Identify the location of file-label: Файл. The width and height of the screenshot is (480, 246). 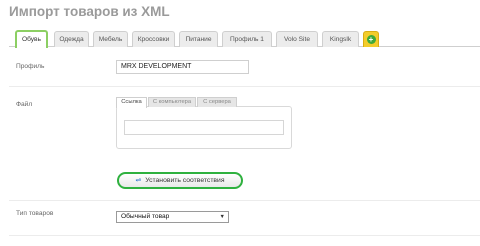
(24, 104).